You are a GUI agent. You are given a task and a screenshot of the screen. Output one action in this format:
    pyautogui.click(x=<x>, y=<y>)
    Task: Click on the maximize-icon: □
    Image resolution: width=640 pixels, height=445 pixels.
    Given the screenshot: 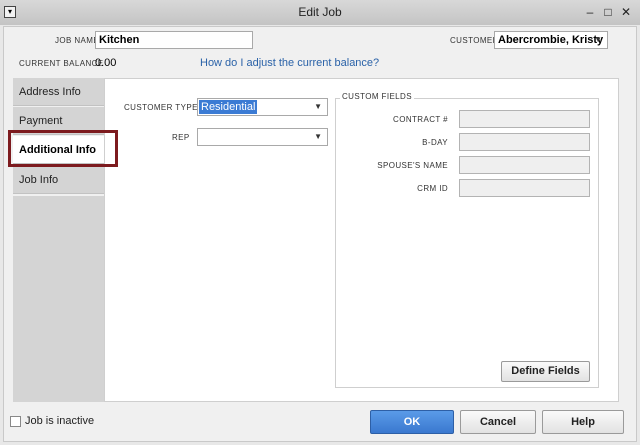 What is the action you would take?
    pyautogui.click(x=608, y=12)
    